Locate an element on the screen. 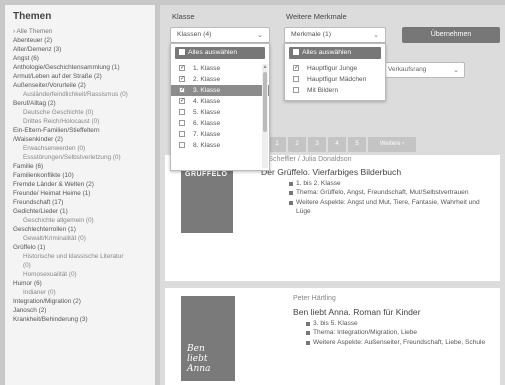  merkmale-select-value: Merkmale (1) is located at coordinates (311, 34).